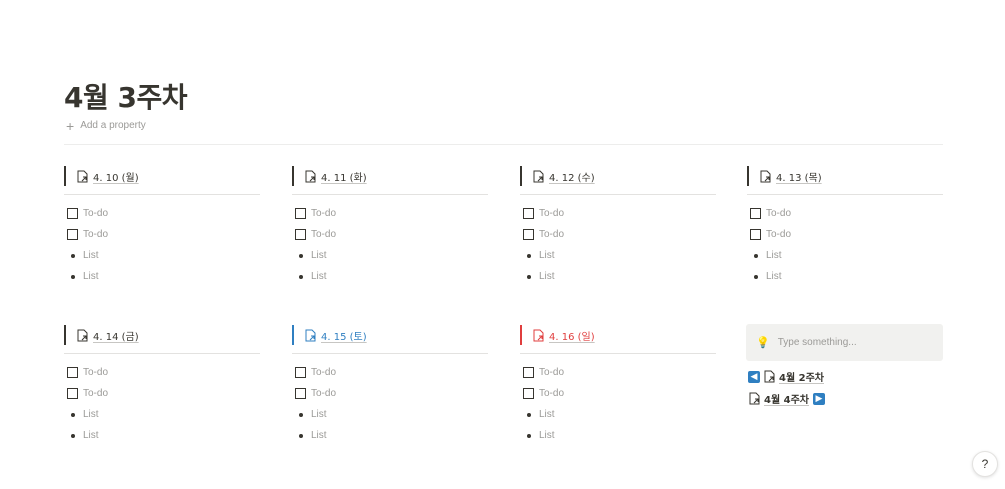 The width and height of the screenshot is (1005, 489). What do you see at coordinates (754, 376) in the screenshot?
I see `arrow-left-icon: ◀` at bounding box center [754, 376].